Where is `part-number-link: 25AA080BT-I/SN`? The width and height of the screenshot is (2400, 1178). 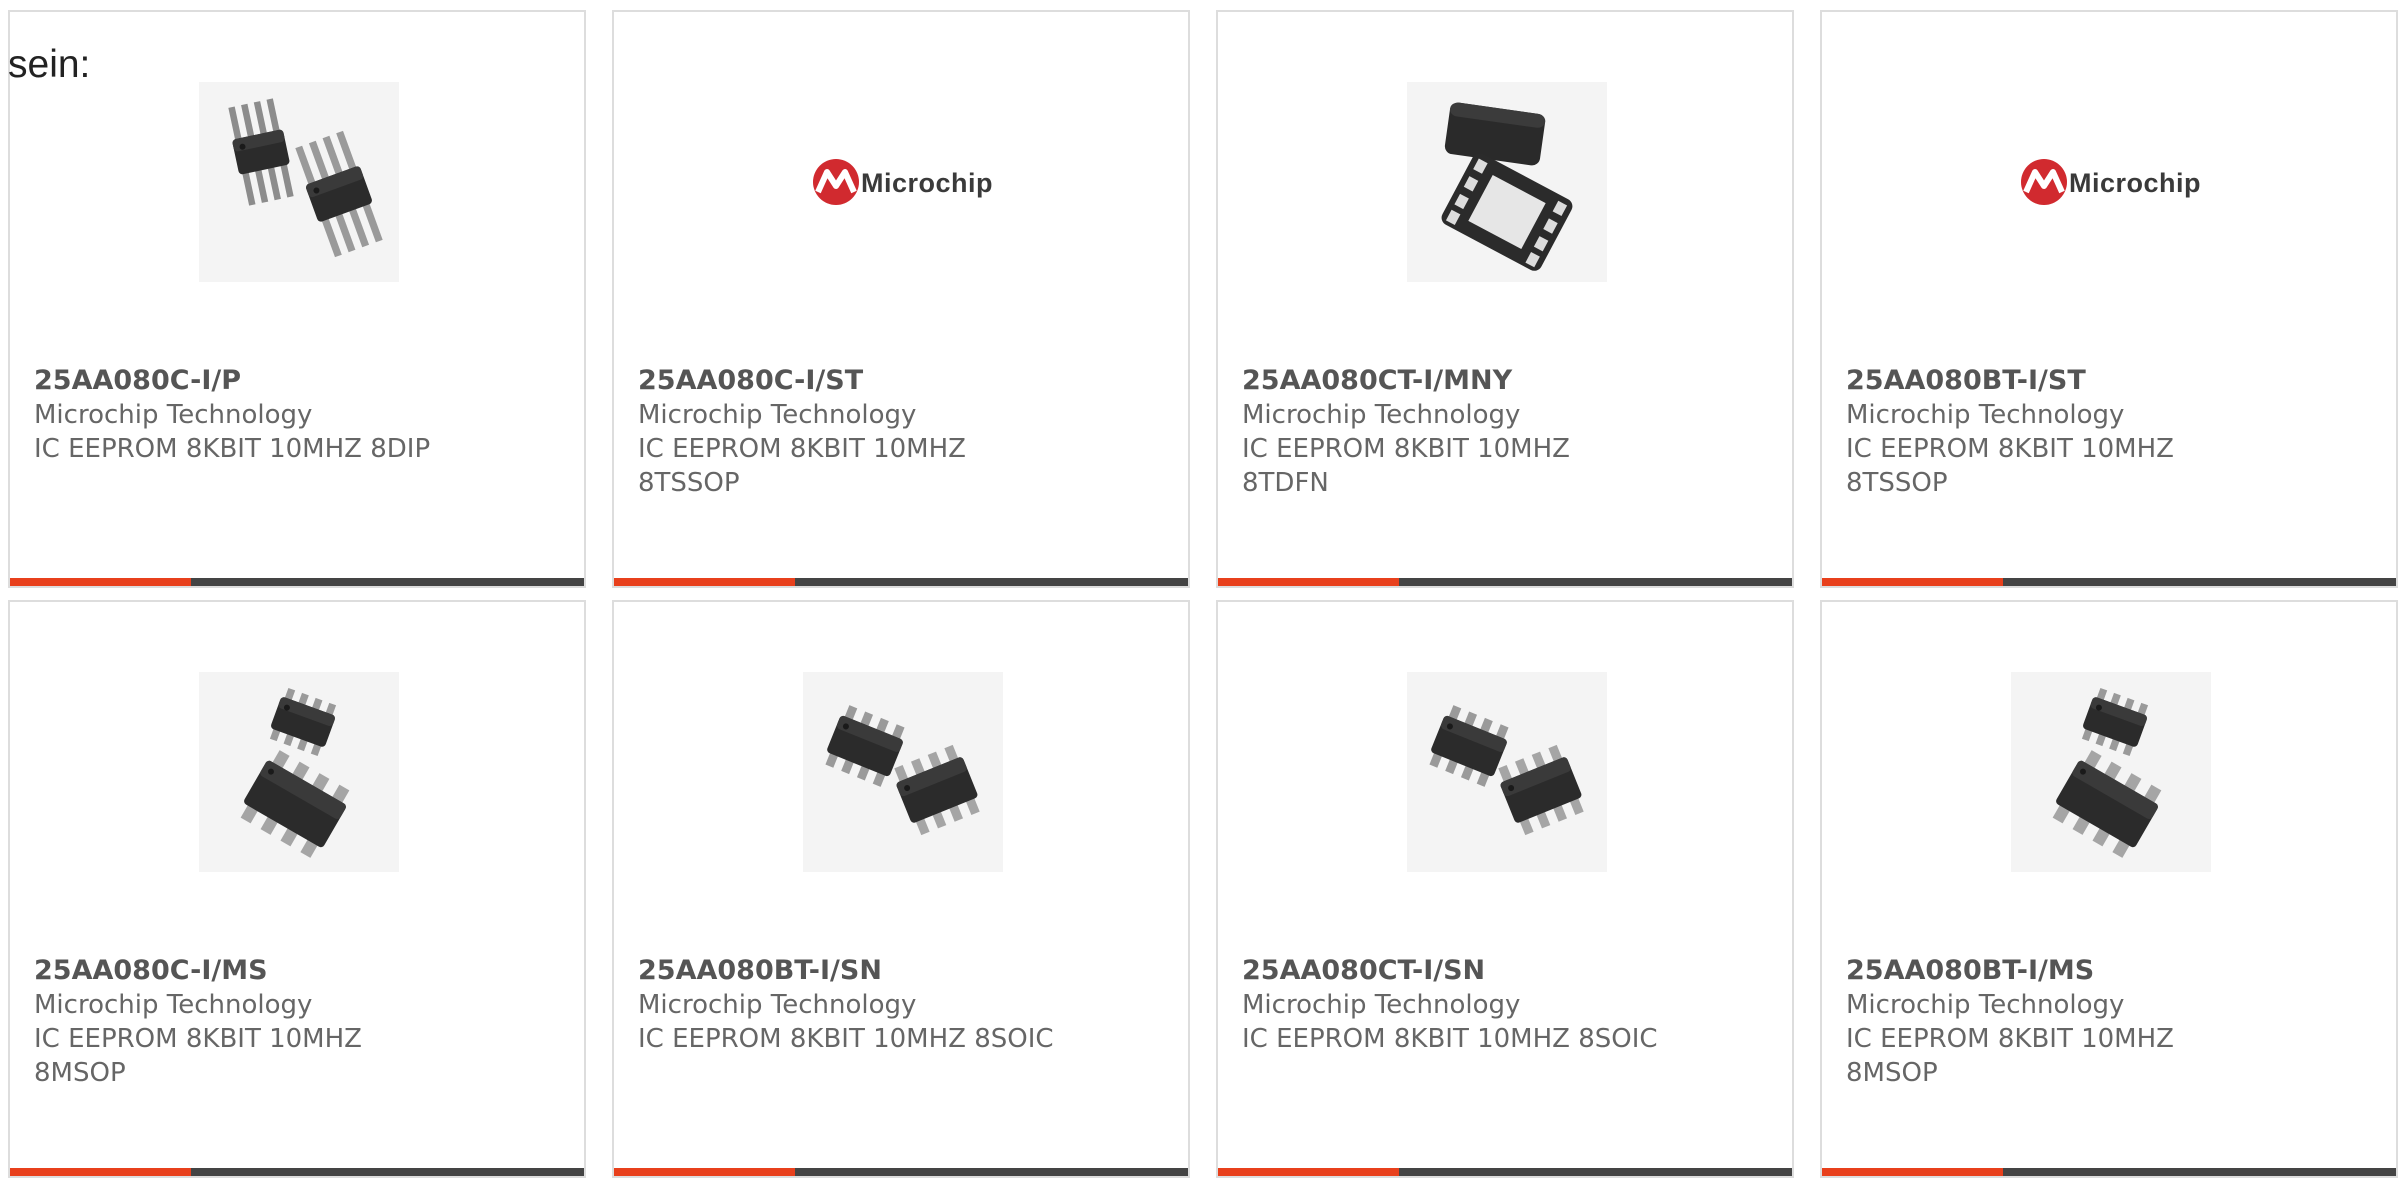
part-number-link: 25AA080BT-I/SN is located at coordinates (893, 971).